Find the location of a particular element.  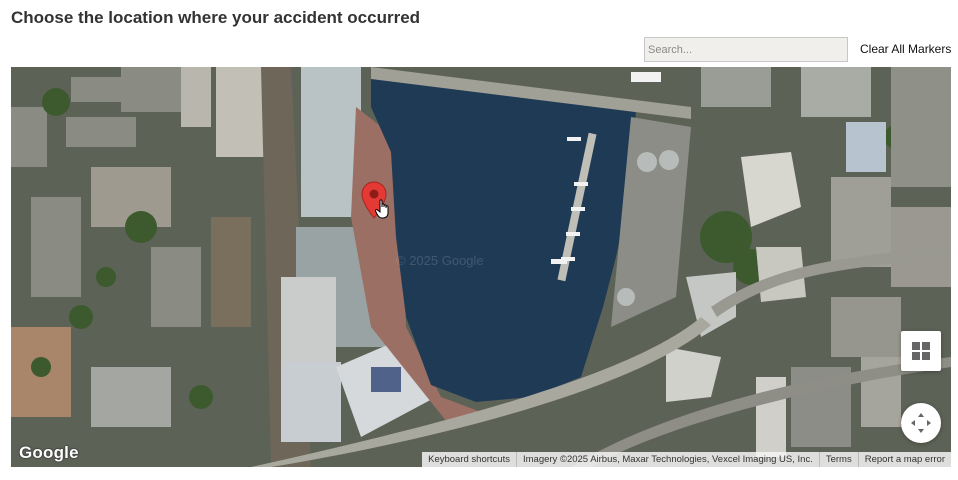

search-input is located at coordinates (746, 49).